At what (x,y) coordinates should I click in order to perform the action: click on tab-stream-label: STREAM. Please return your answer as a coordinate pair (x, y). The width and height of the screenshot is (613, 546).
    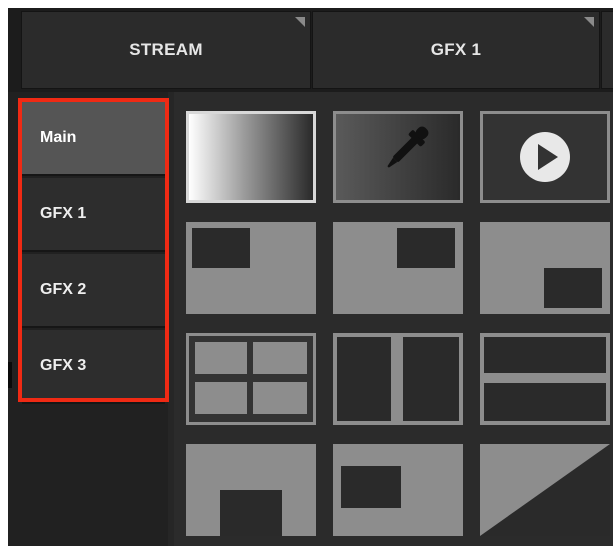
    Looking at the image, I should click on (166, 49).